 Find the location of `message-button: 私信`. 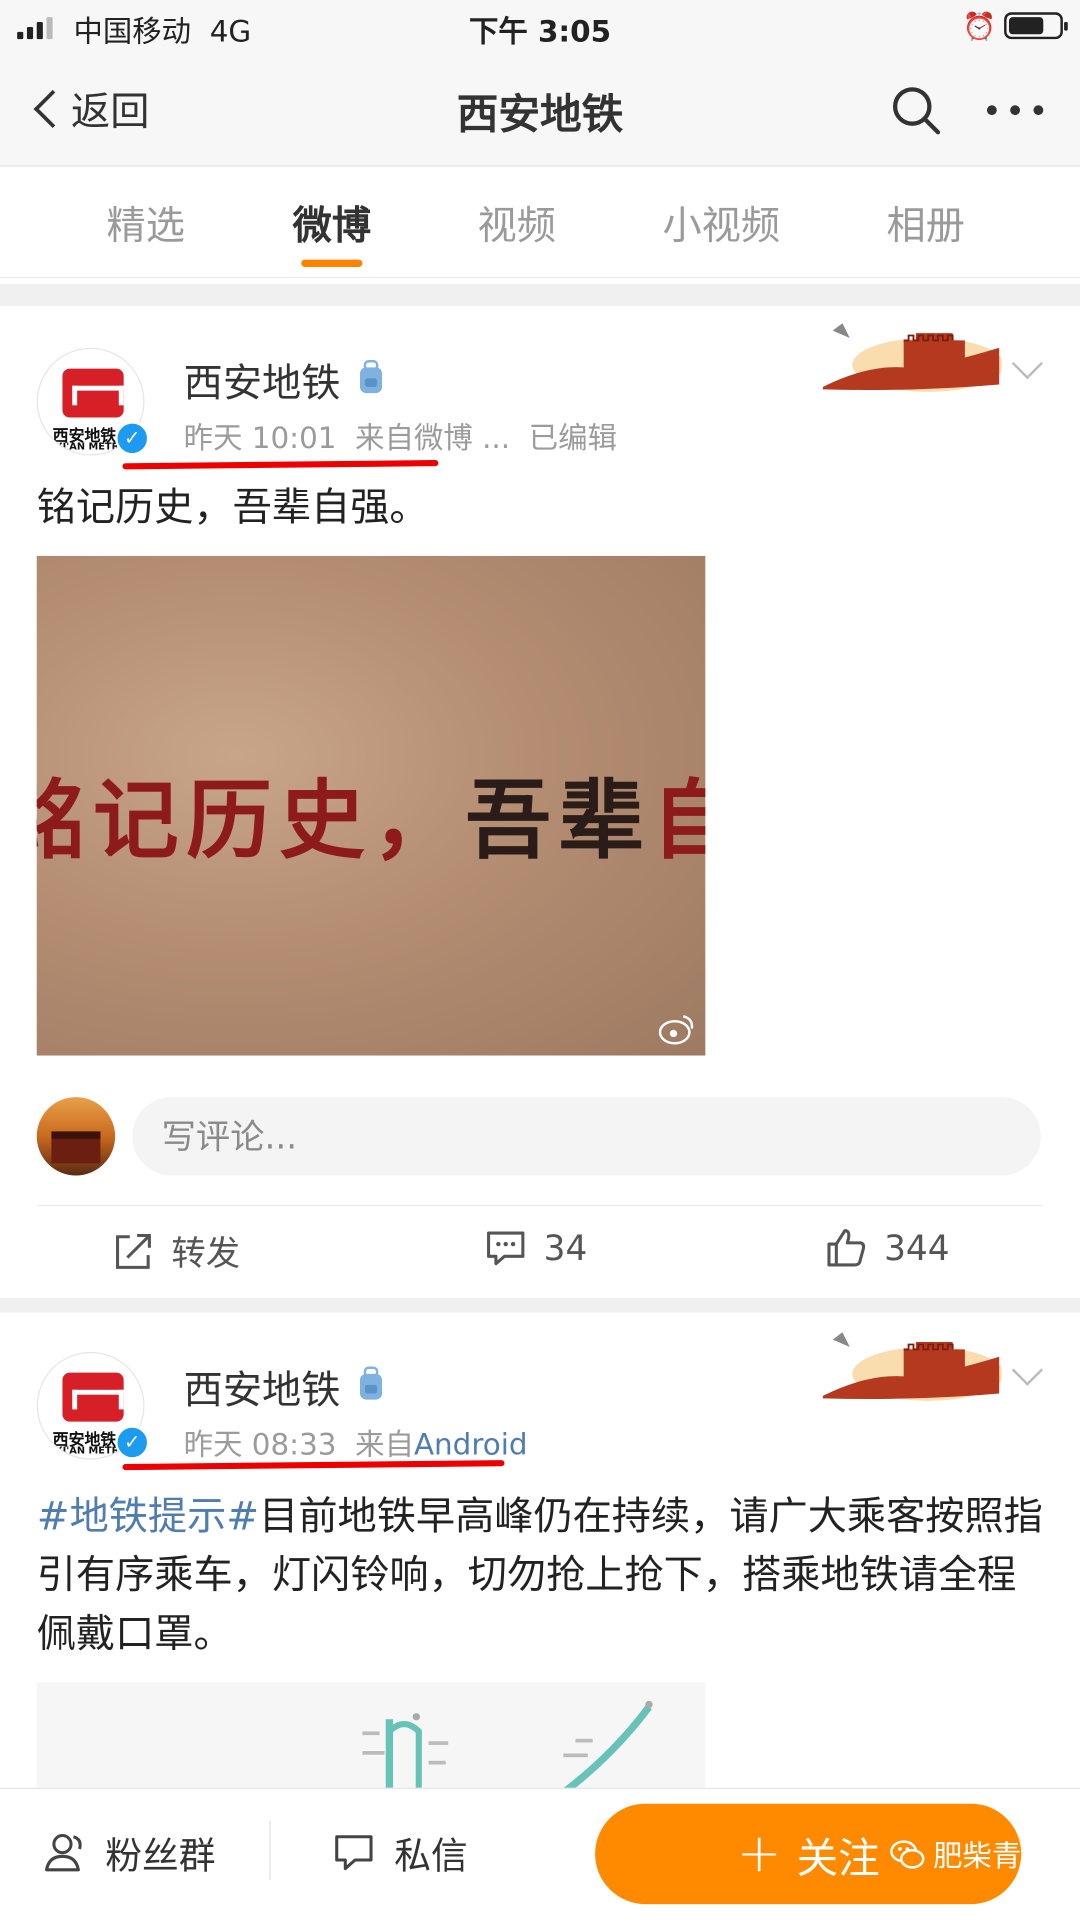

message-button: 私信 is located at coordinates (400, 1853).